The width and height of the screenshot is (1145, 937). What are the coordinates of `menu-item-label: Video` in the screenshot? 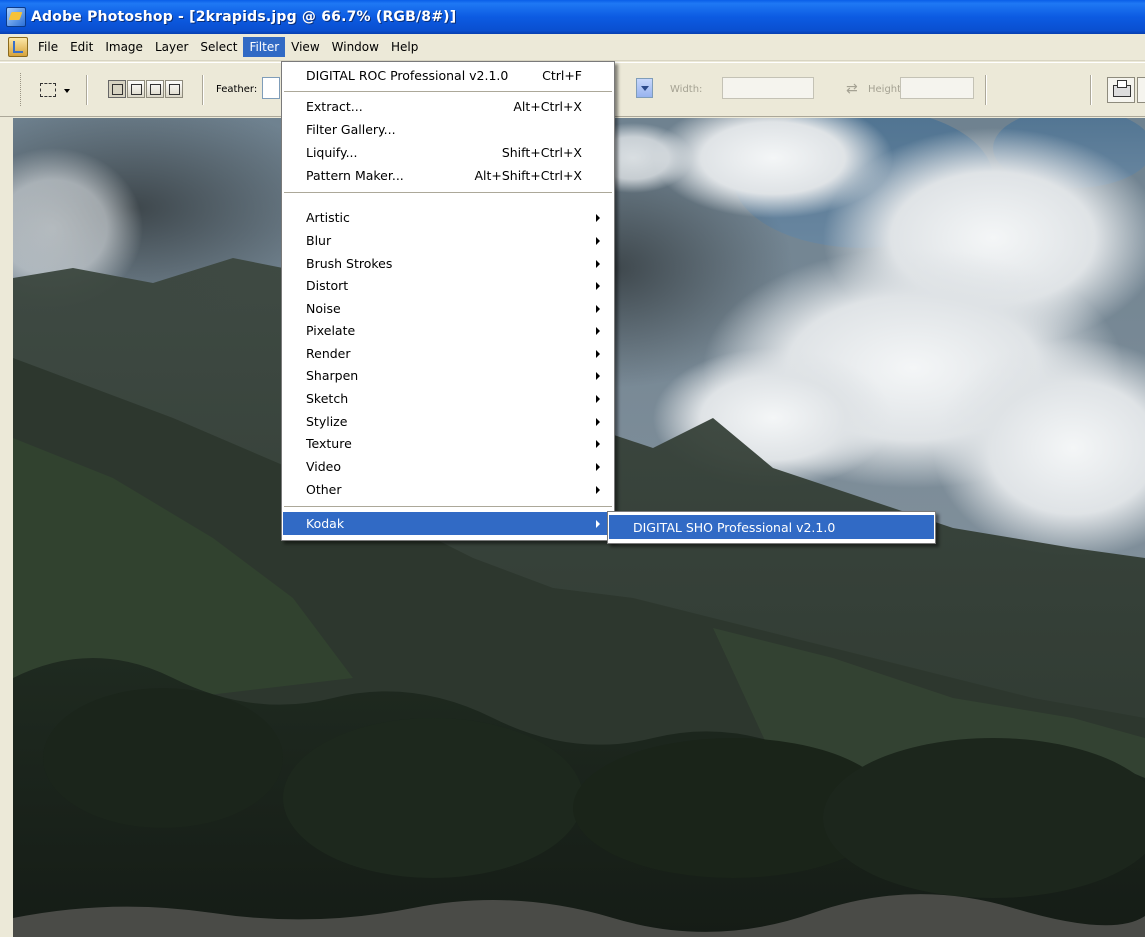 It's located at (324, 466).